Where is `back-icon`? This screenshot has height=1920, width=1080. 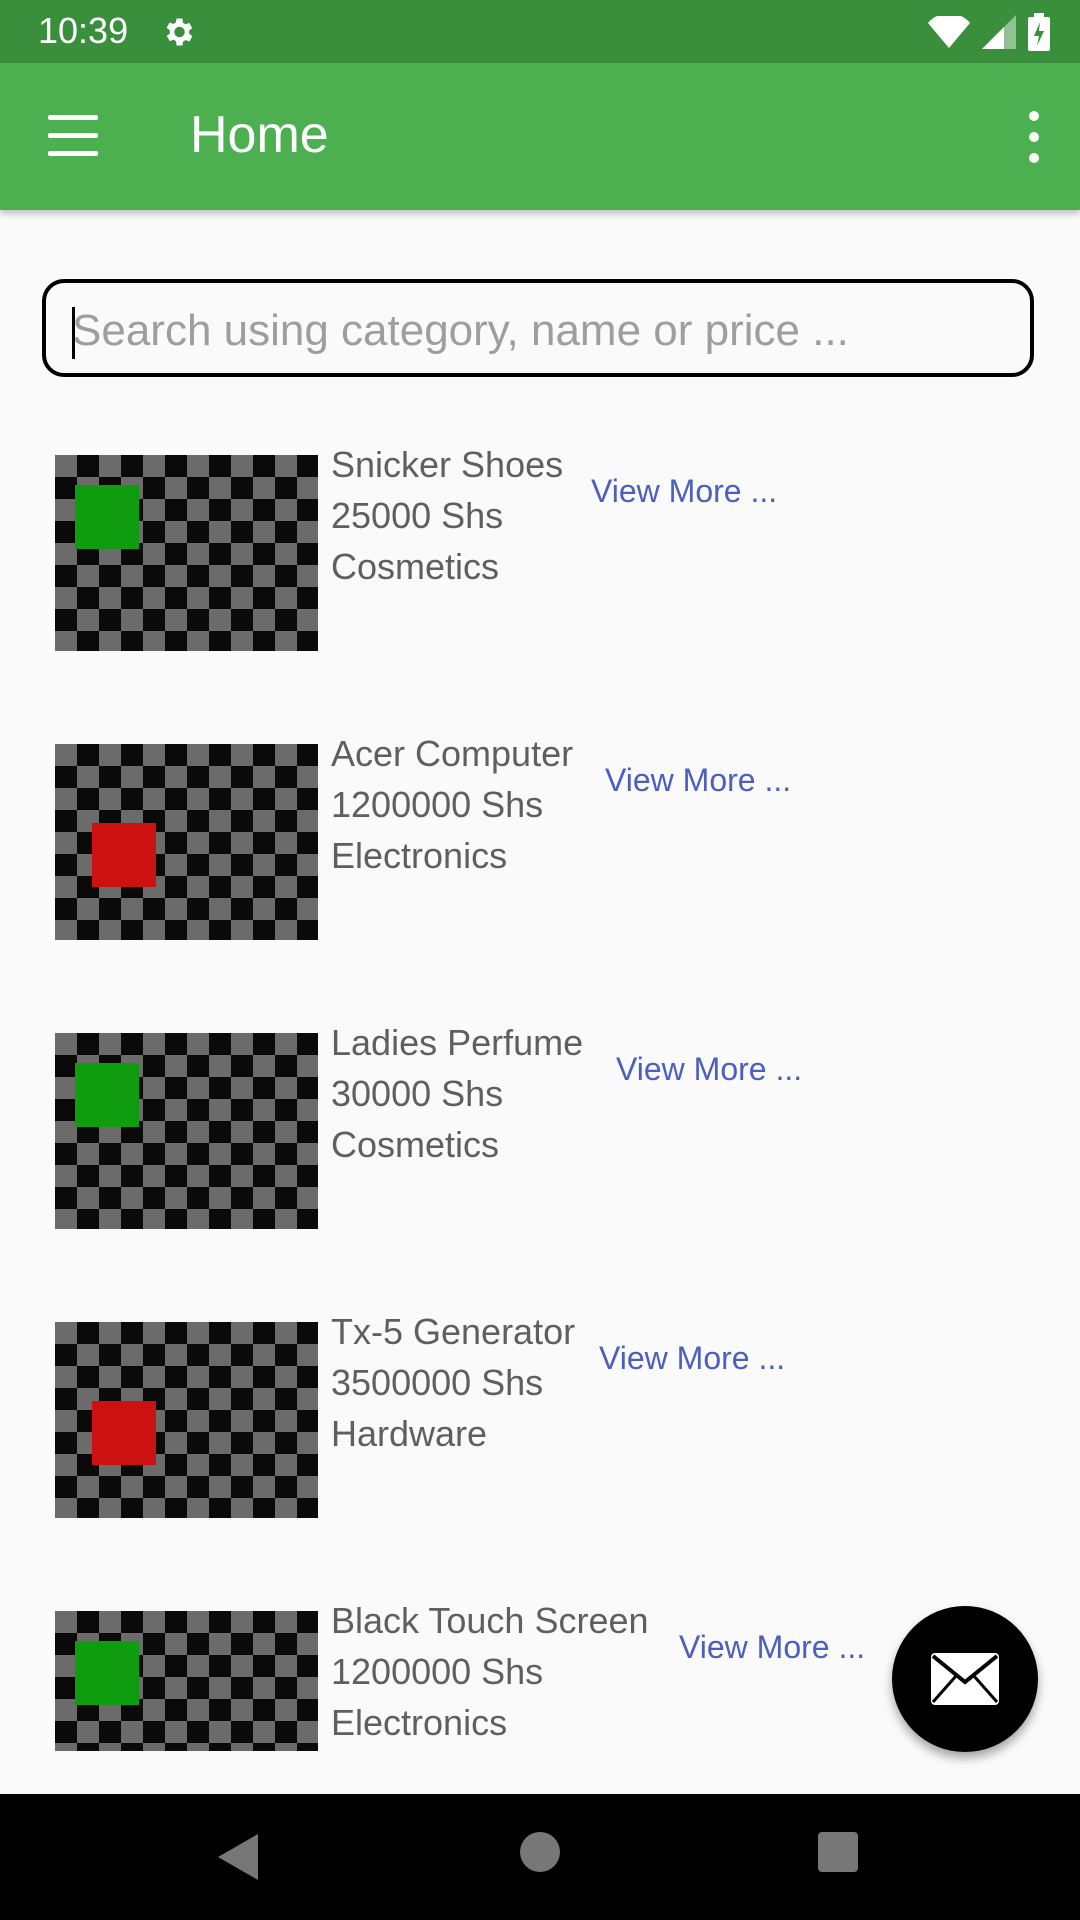 back-icon is located at coordinates (238, 1857).